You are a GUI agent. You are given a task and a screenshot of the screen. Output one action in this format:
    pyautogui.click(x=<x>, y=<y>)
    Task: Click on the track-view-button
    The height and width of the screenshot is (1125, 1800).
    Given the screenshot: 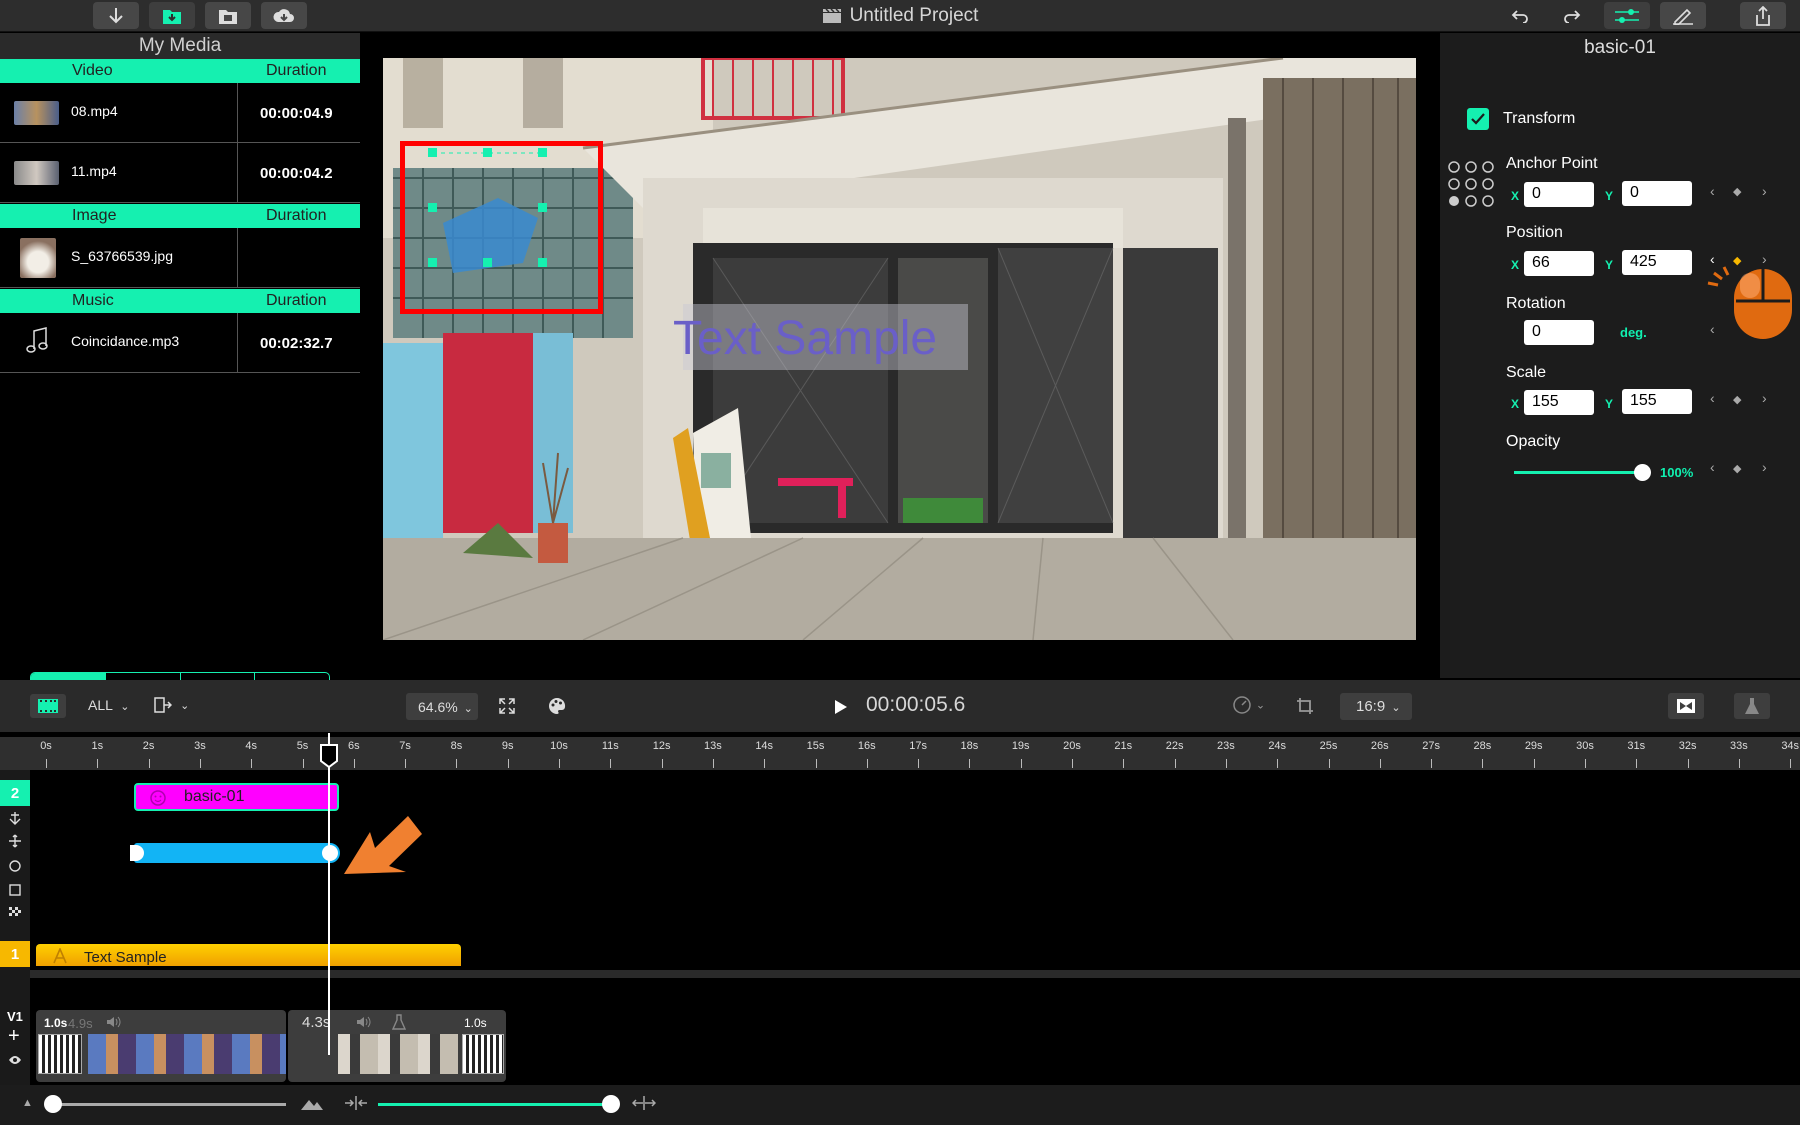 What is the action you would take?
    pyautogui.click(x=48, y=706)
    